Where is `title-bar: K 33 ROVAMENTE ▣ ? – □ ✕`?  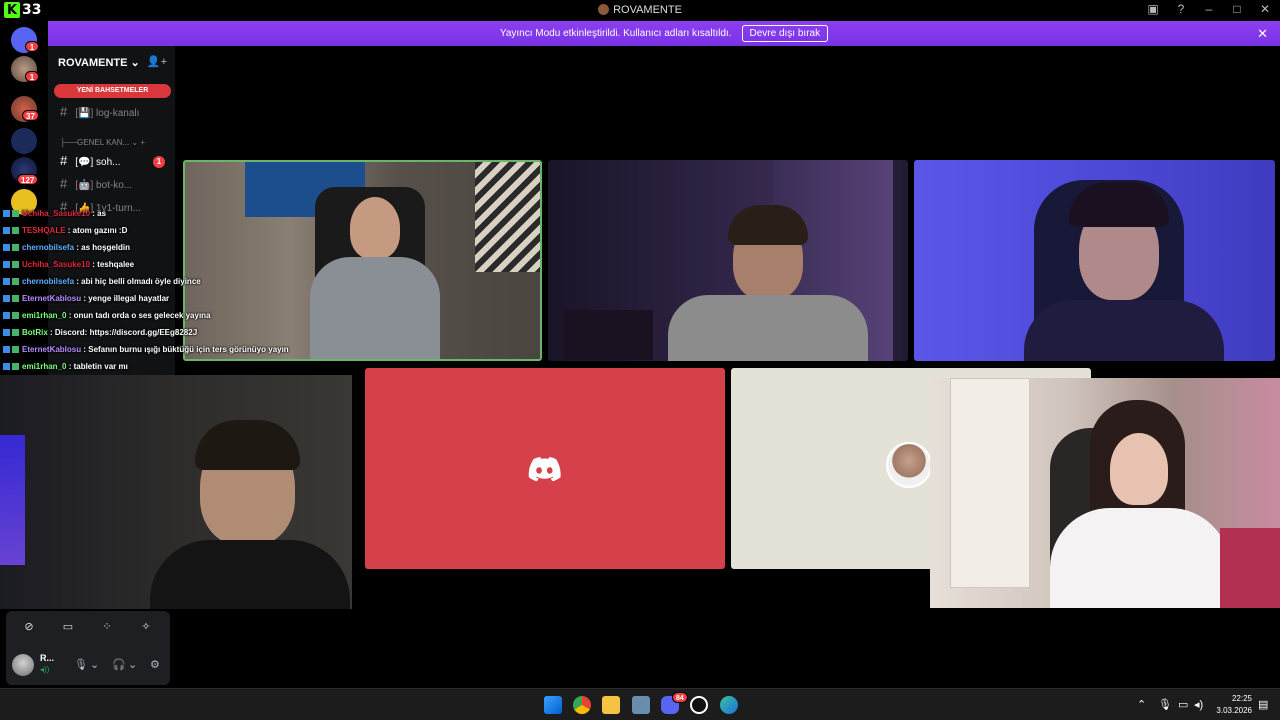 title-bar: K 33 ROVAMENTE ▣ ? – □ ✕ is located at coordinates (640, 10).